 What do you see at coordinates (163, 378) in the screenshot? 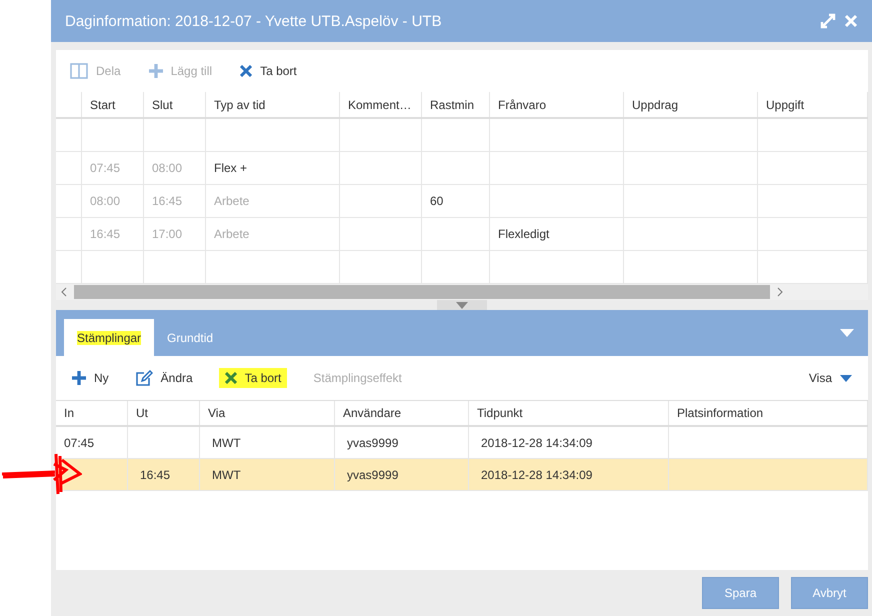
I see `toolbar-button: Ändra` at bounding box center [163, 378].